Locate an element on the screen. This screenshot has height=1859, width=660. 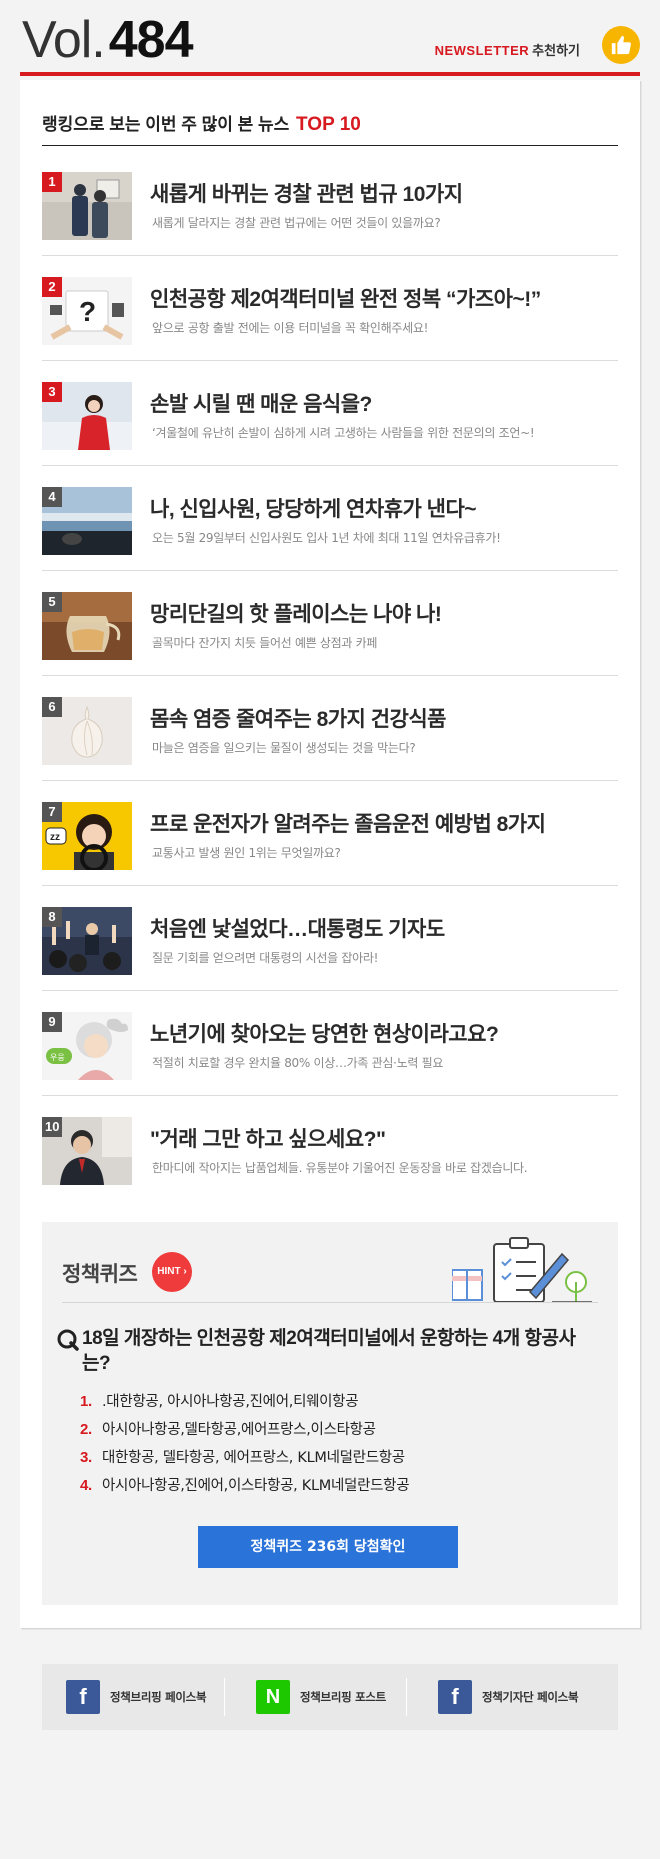
rank-badge: 2 is located at coordinates (52, 287).